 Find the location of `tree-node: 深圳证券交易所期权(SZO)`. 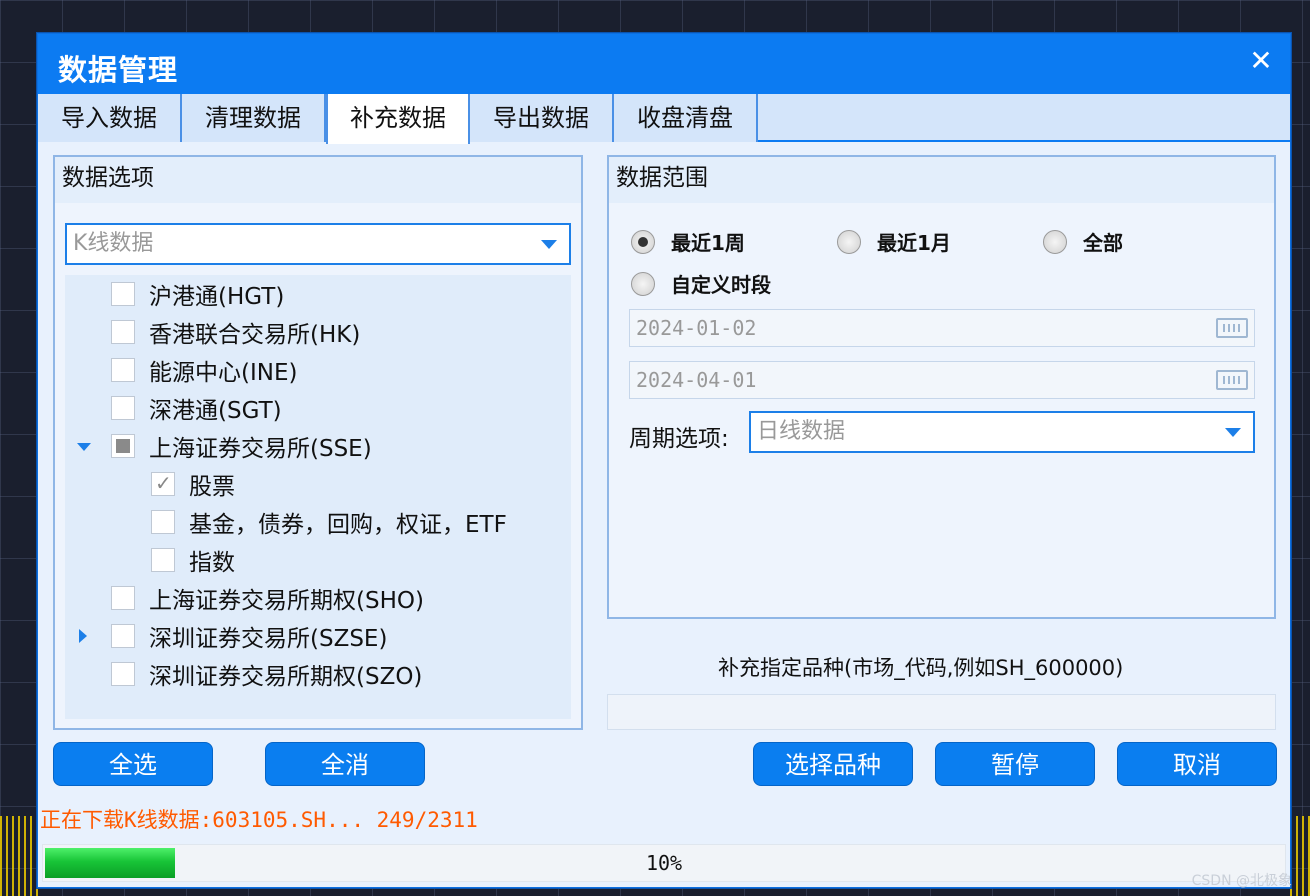

tree-node: 深圳证券交易所期权(SZO) is located at coordinates (267, 674).